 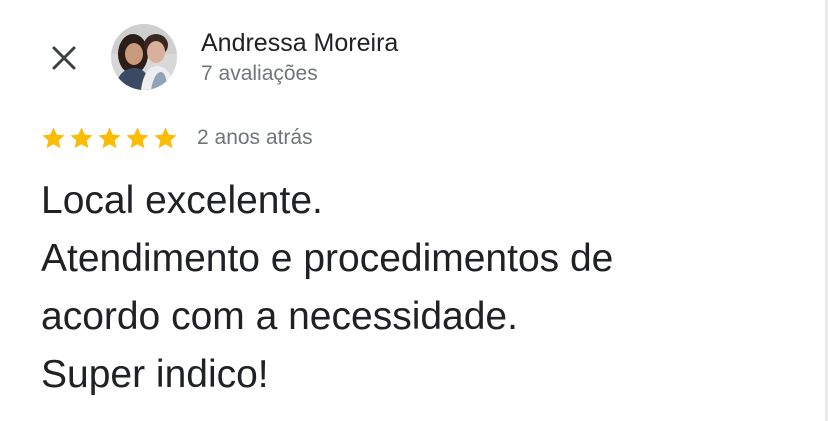 I want to click on close-icon, so click(x=64, y=58).